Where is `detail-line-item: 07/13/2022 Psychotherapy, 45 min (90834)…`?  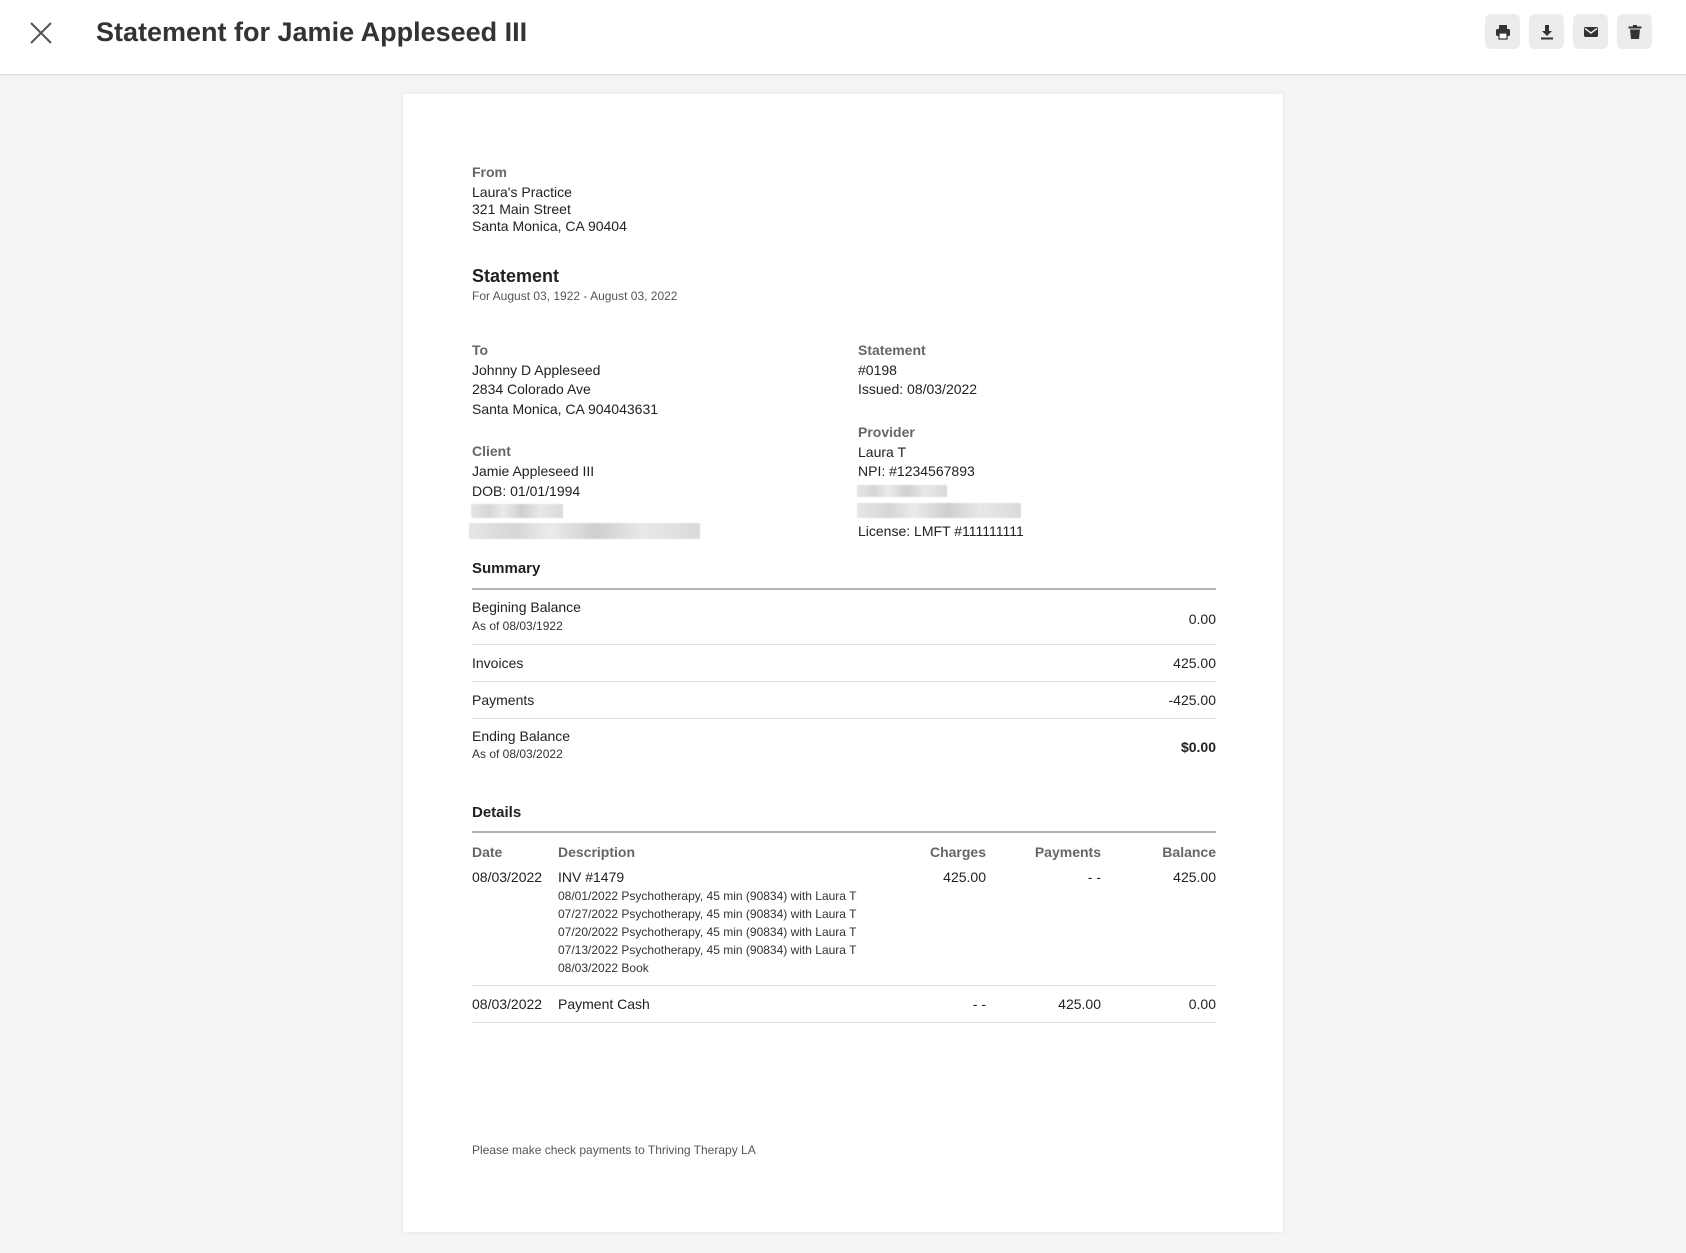 detail-line-item: 07/13/2022 Psychotherapy, 45 min (90834)… is located at coordinates (707, 950).